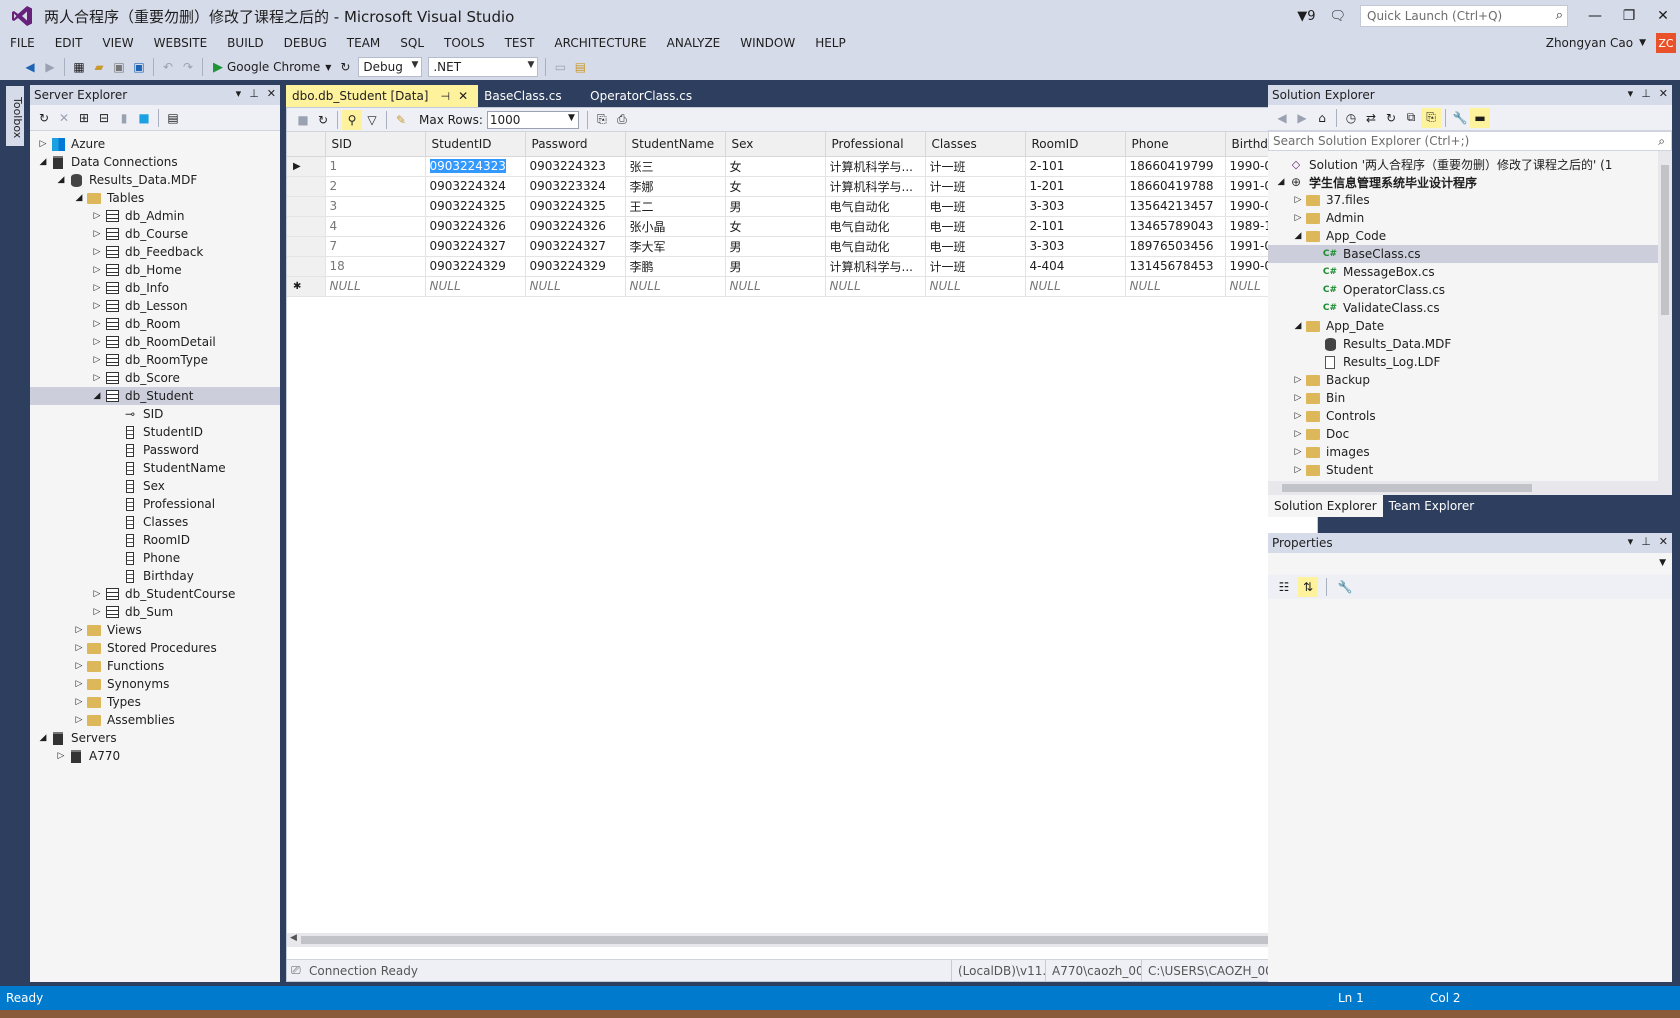 The width and height of the screenshot is (1680, 1018). Describe the element at coordinates (30, 67) in the screenshot. I see `navigate-back-icon: ◀` at that location.